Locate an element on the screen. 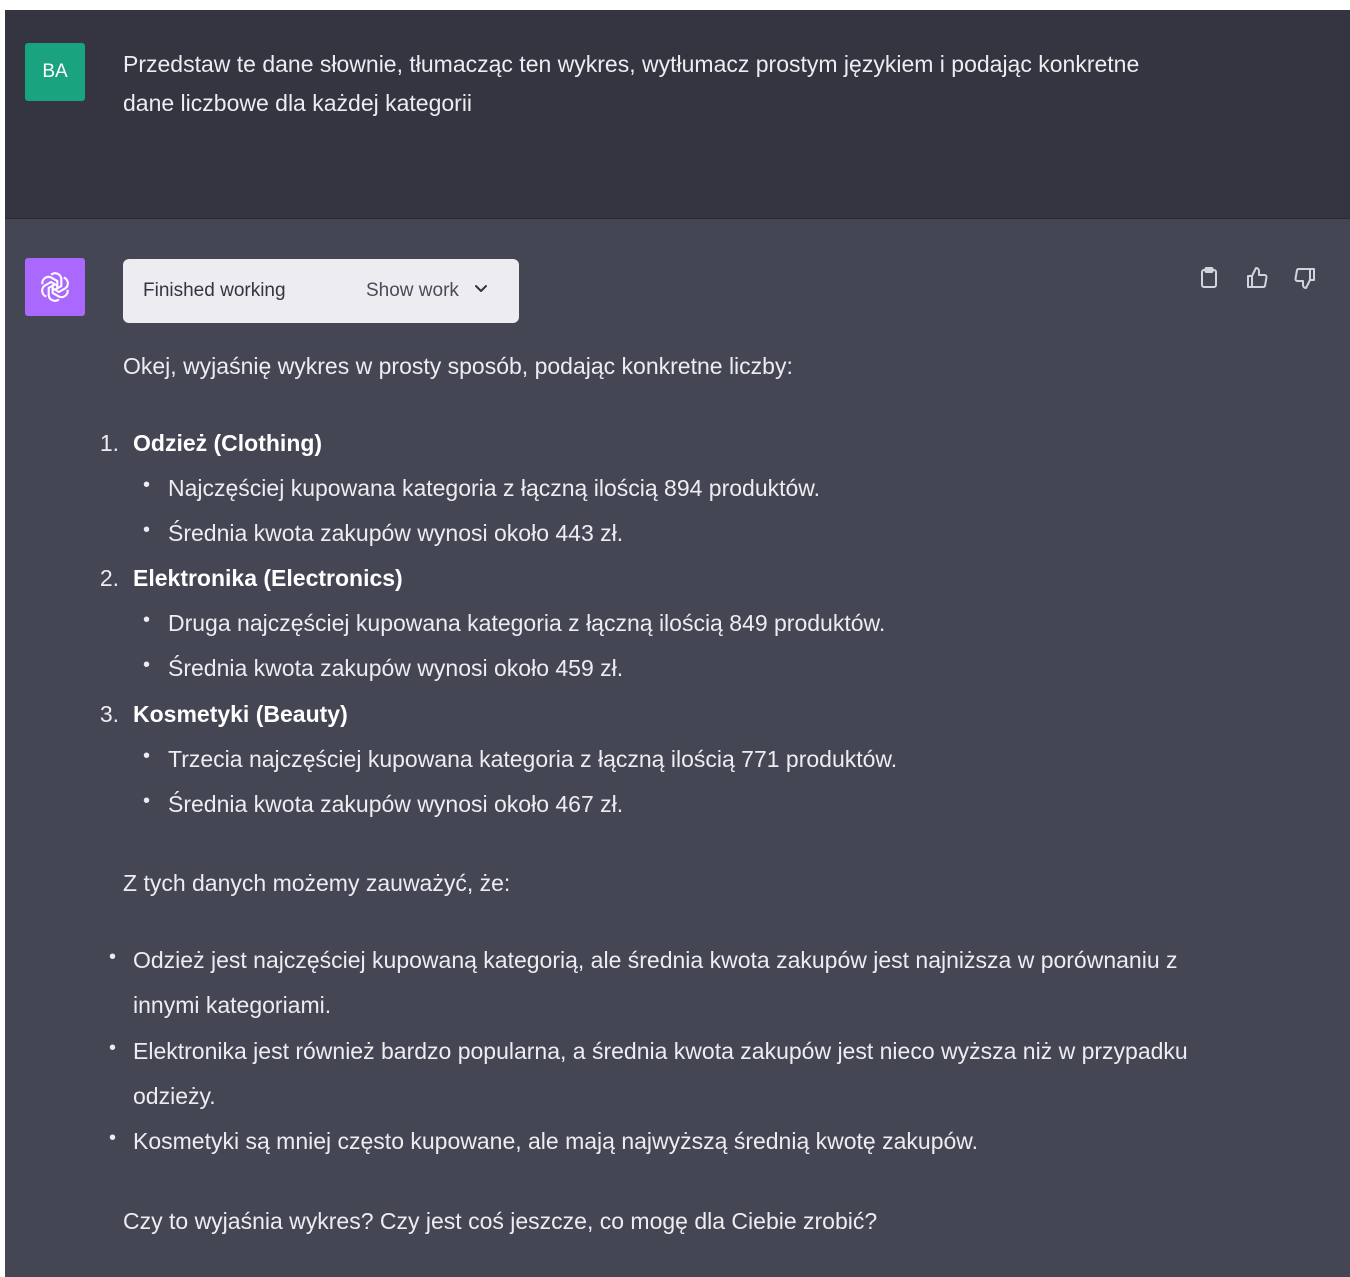 This screenshot has height=1277, width=1350. thumbs-down-icon is located at coordinates (1306, 279).